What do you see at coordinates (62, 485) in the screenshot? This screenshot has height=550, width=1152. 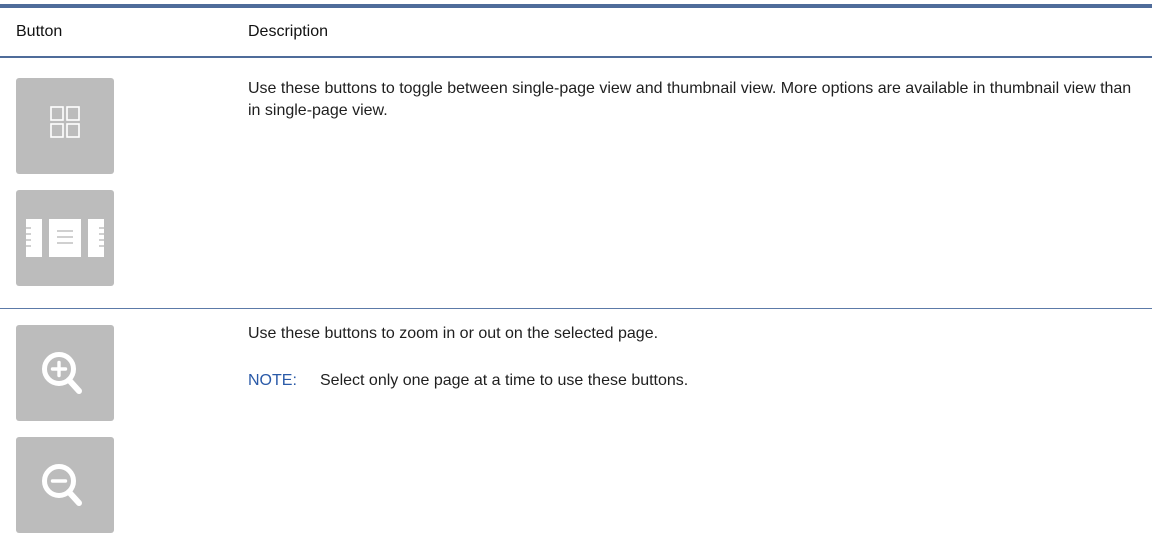 I see `zoom-out-icon` at bounding box center [62, 485].